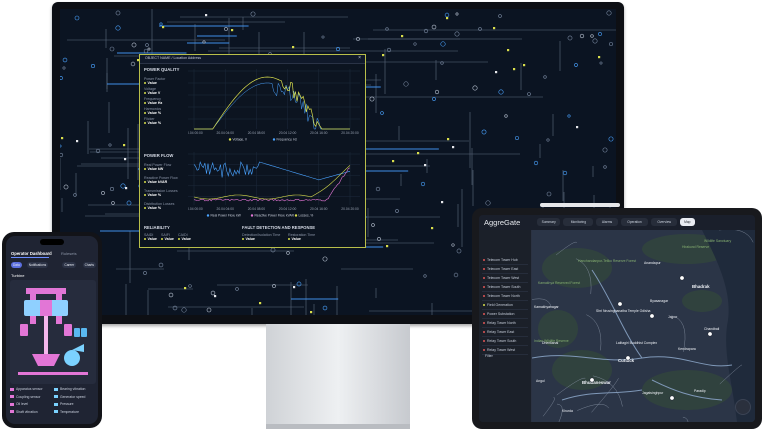 The width and height of the screenshot is (768, 439). What do you see at coordinates (319, 209) in the screenshot?
I see `tick-label: 20.04 16:00` at bounding box center [319, 209].